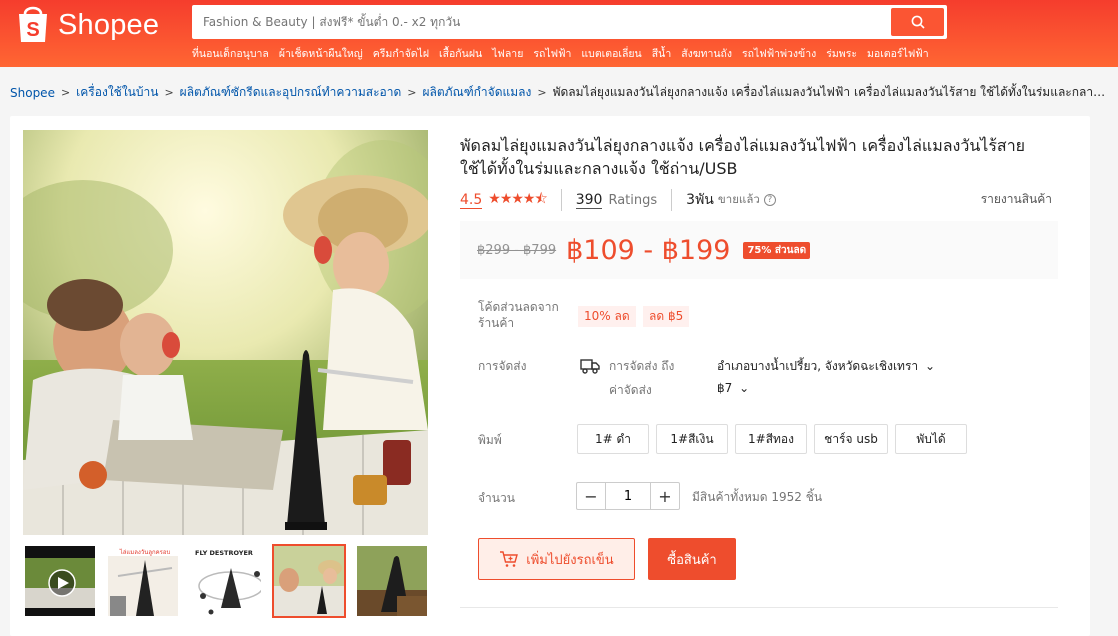  I want to click on thumbnail-image: ไล่แมลงวันลูกครอบ, so click(143, 581).